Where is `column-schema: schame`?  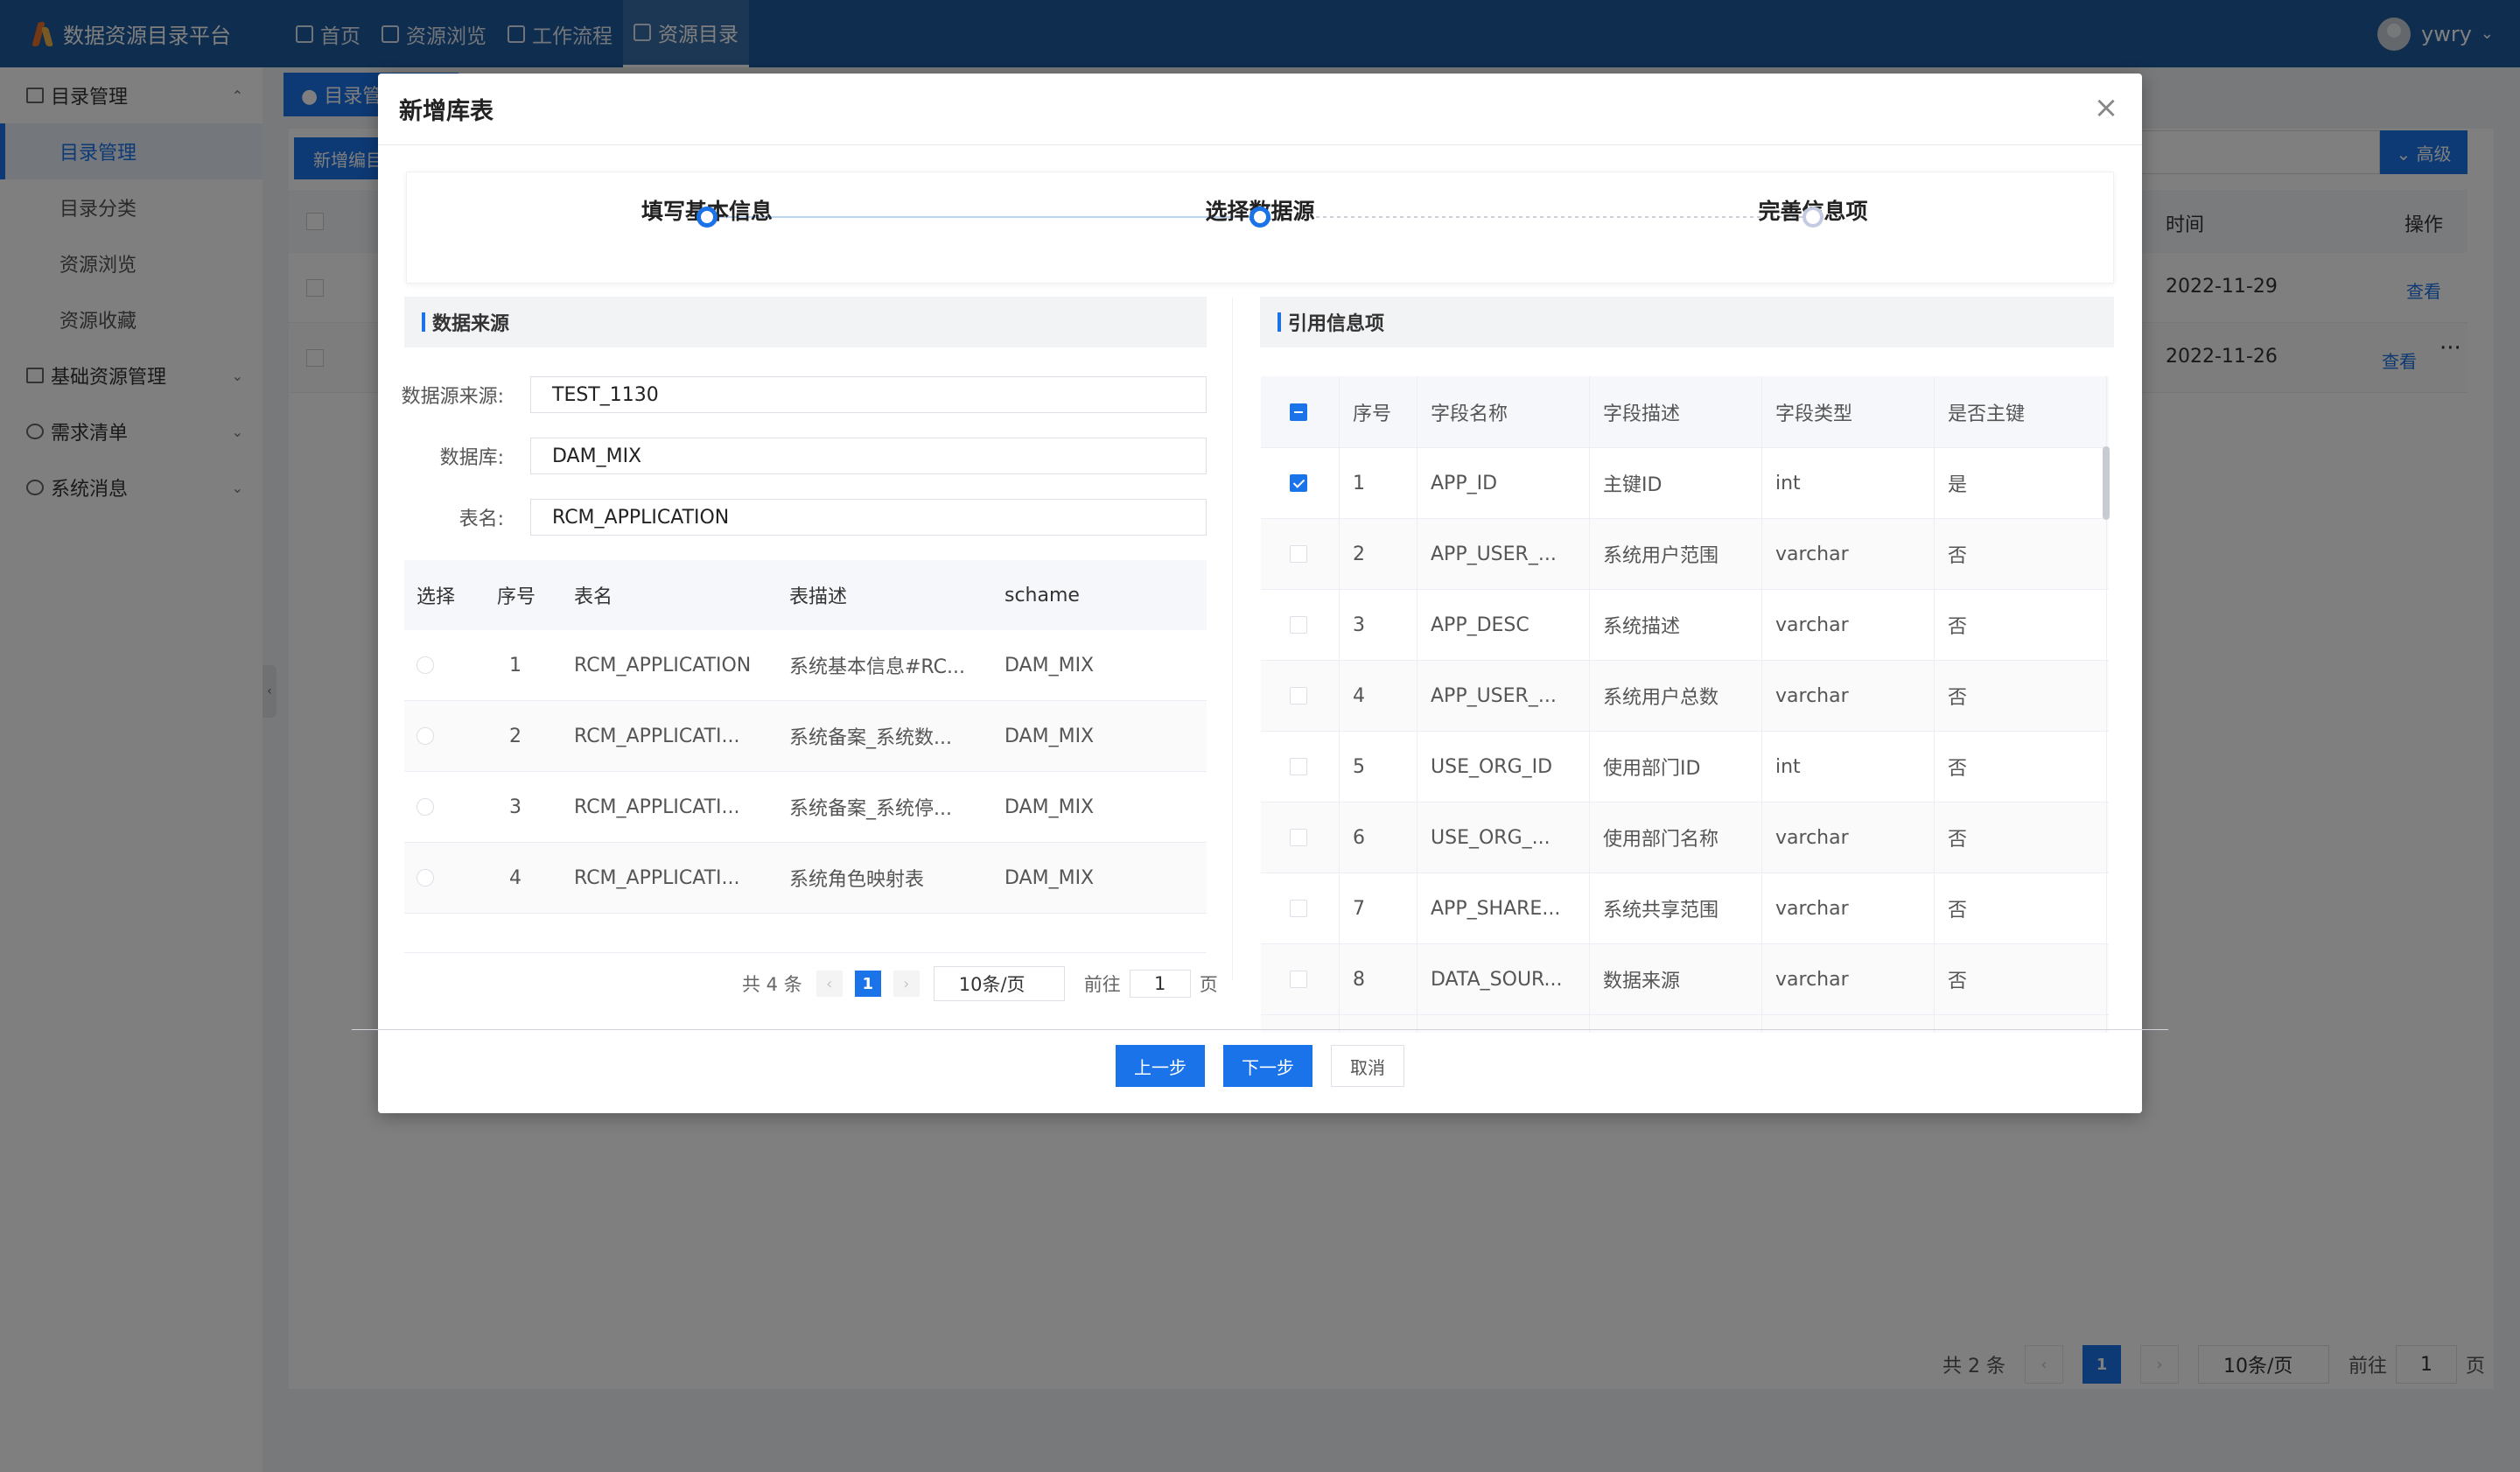 column-schema: schame is located at coordinates (1042, 595).